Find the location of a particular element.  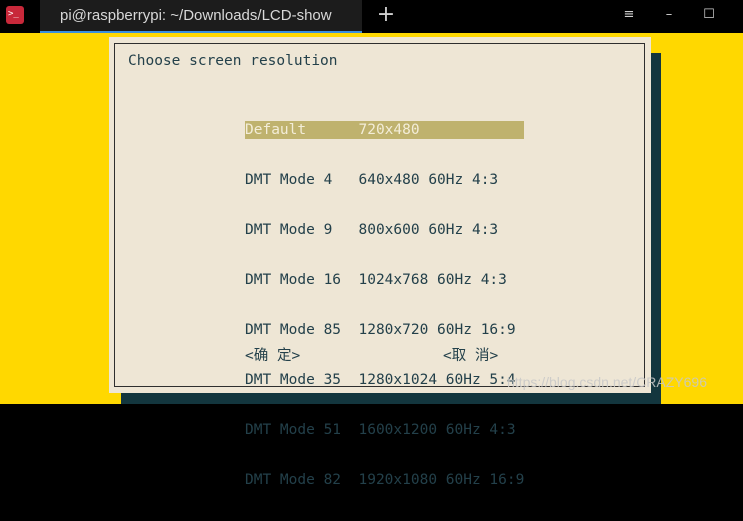

menu-item-dmt-4: DMT Mode 4 640x480 60Hz 4:3 is located at coordinates (384, 180).